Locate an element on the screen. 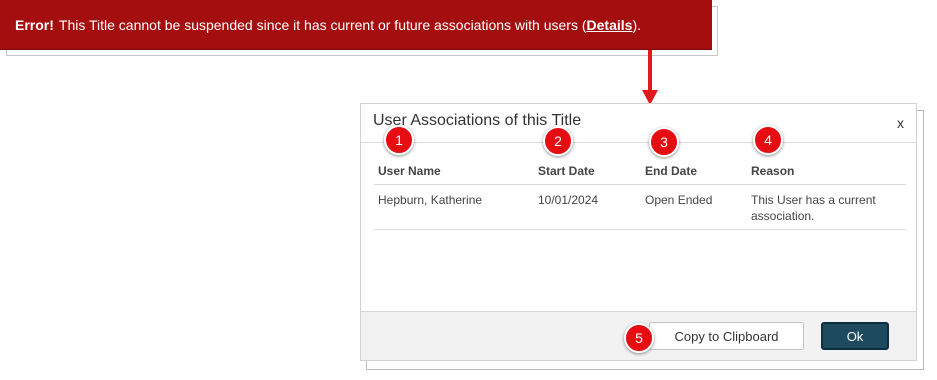 The height and width of the screenshot is (380, 937). column-header-end-date: End Date is located at coordinates (671, 171).